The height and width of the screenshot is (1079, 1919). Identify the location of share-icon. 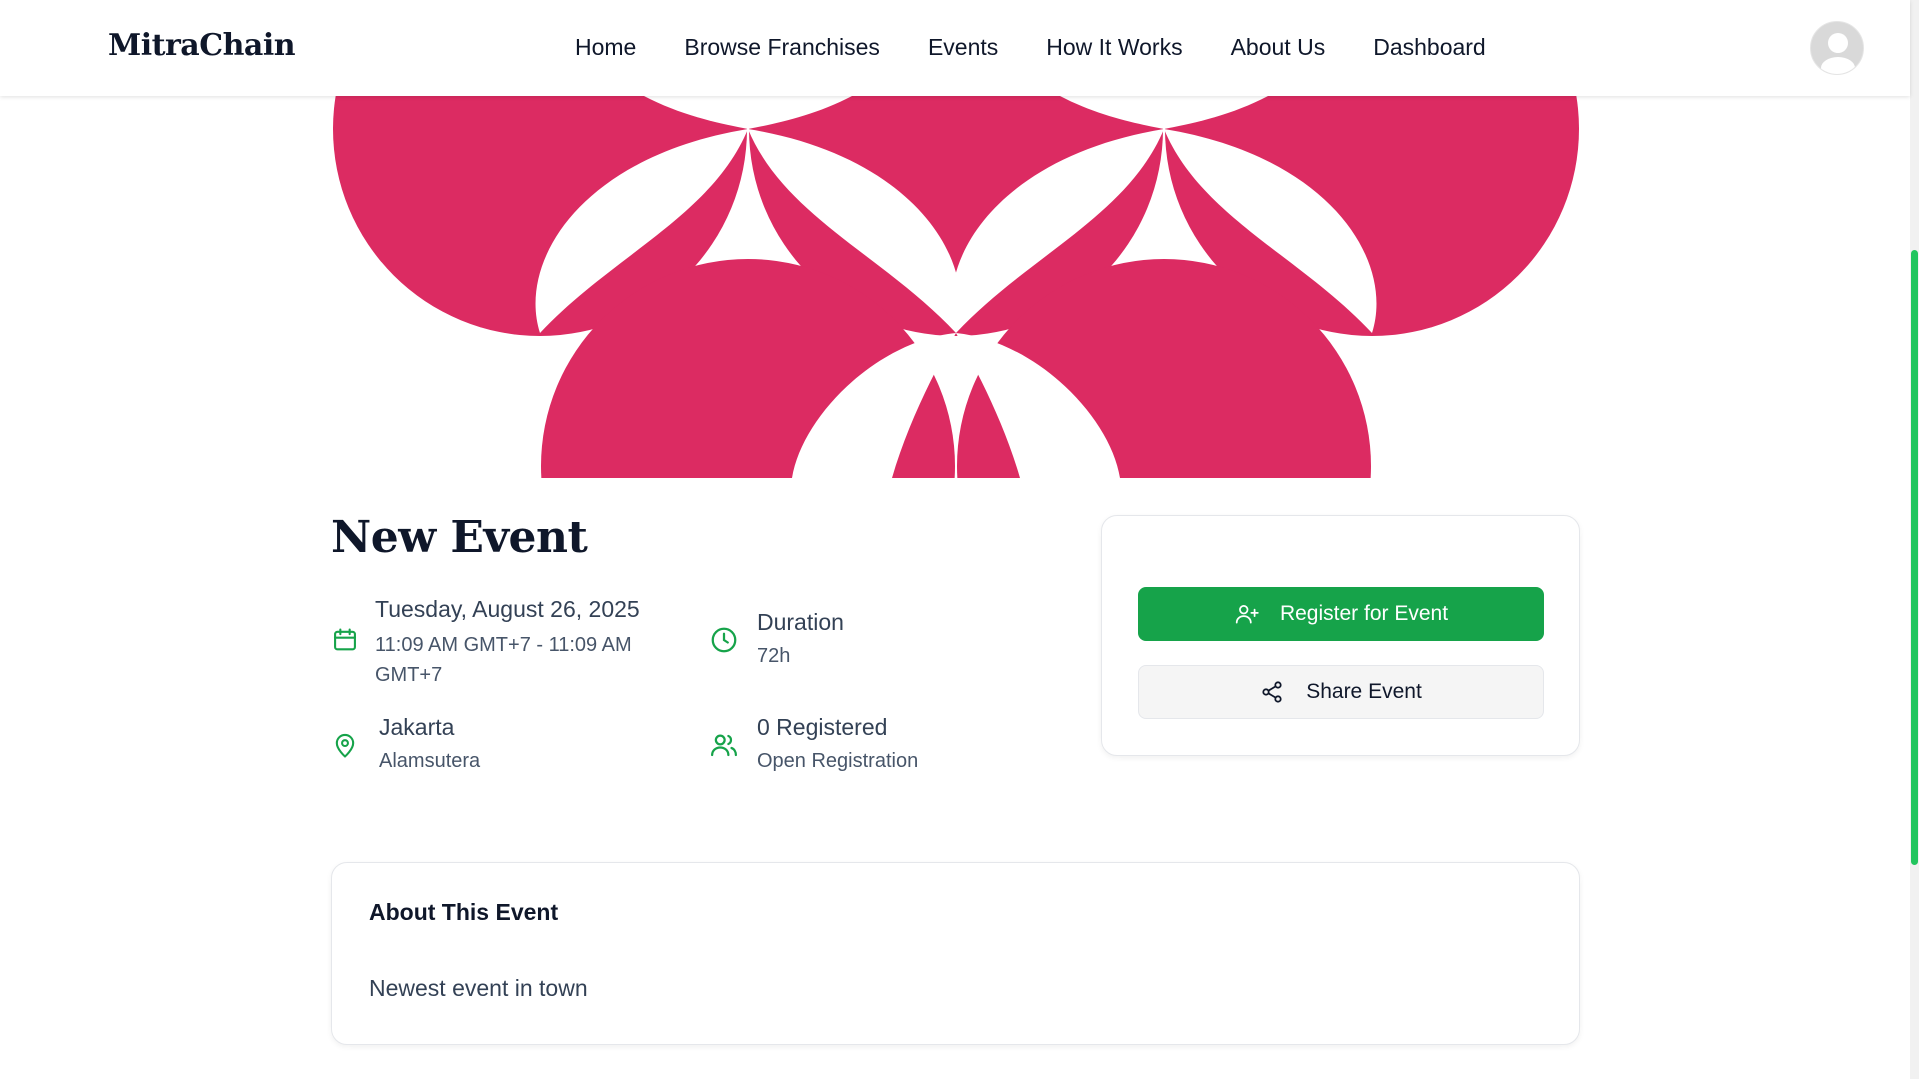
(1272, 692).